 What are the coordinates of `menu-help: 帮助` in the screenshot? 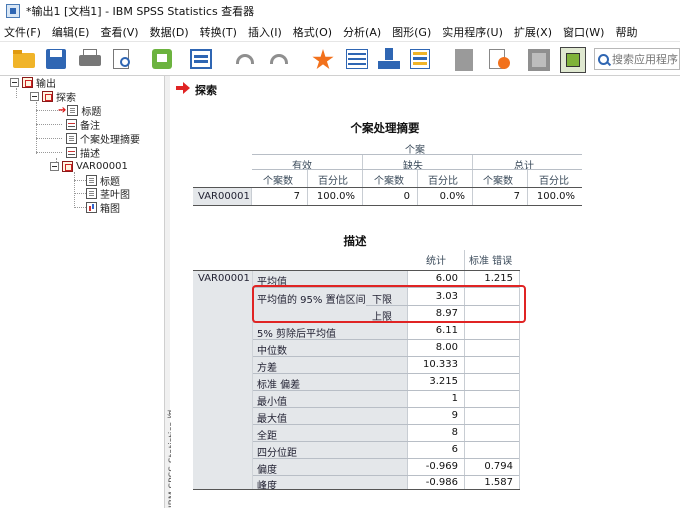 It's located at (626, 32).